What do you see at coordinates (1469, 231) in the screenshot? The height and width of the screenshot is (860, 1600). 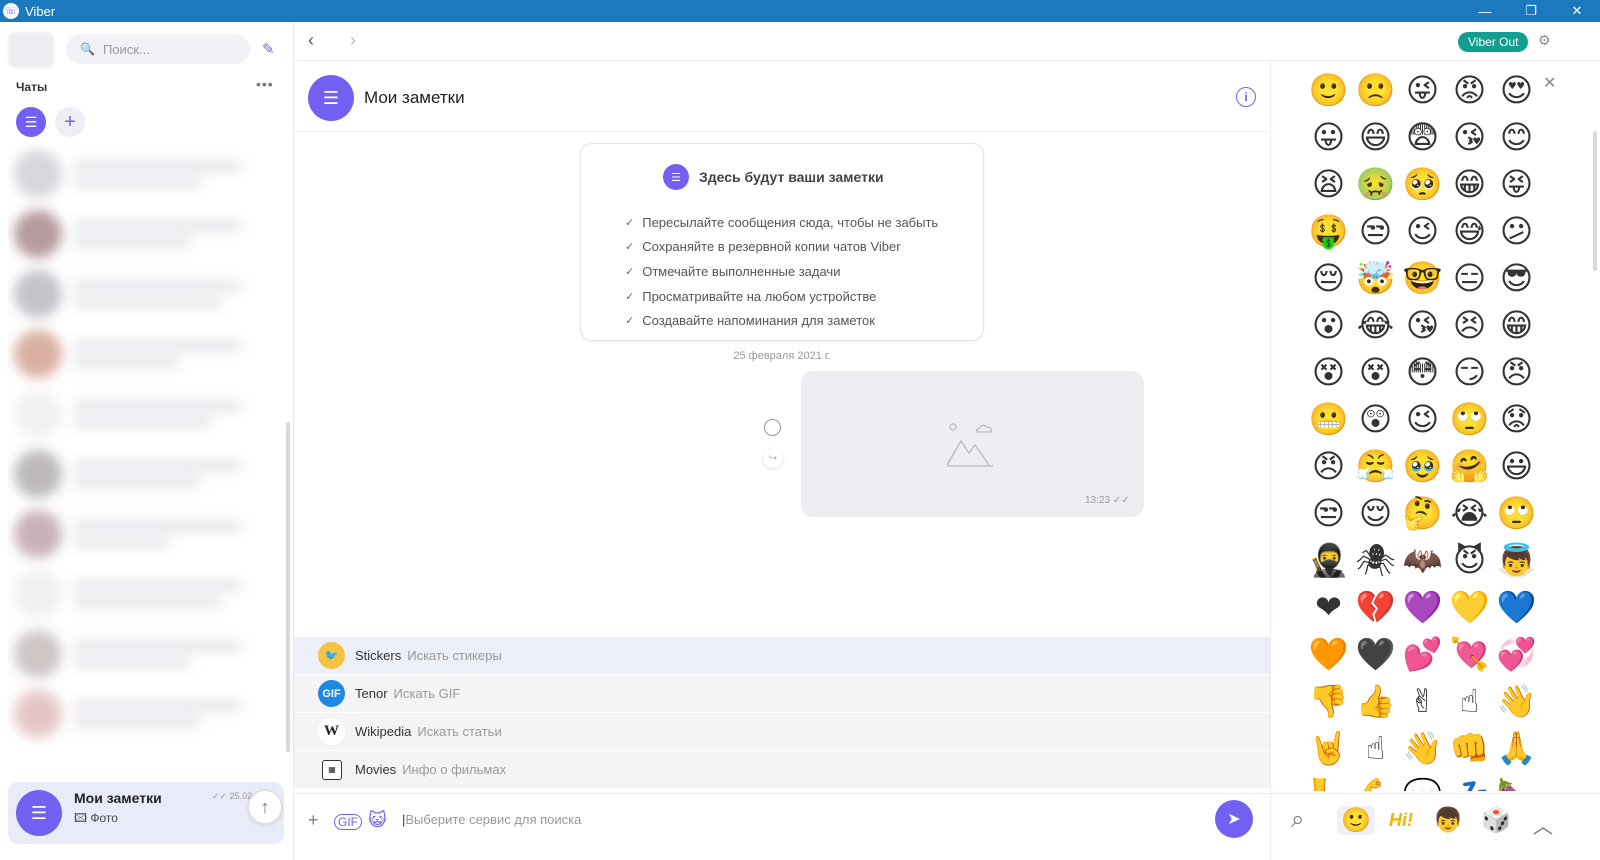 I see `emoji-item: 😅` at bounding box center [1469, 231].